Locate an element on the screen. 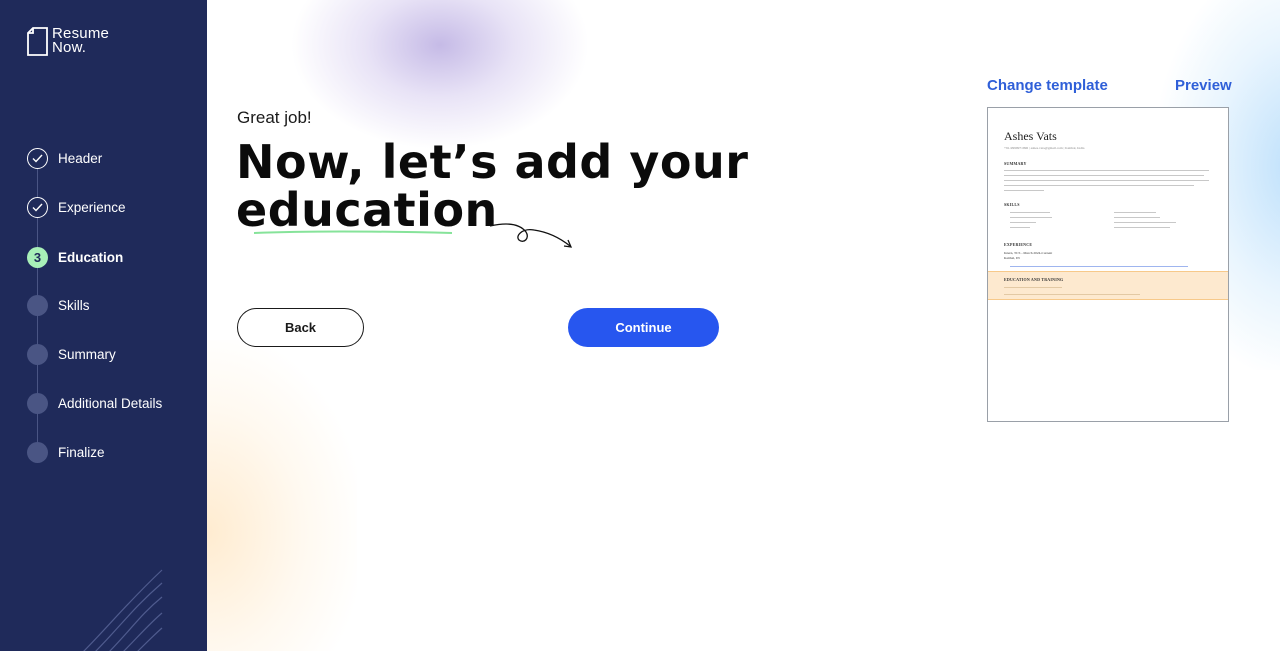  resume-experience-location: Kaithal, IN is located at coordinates (1012, 258).